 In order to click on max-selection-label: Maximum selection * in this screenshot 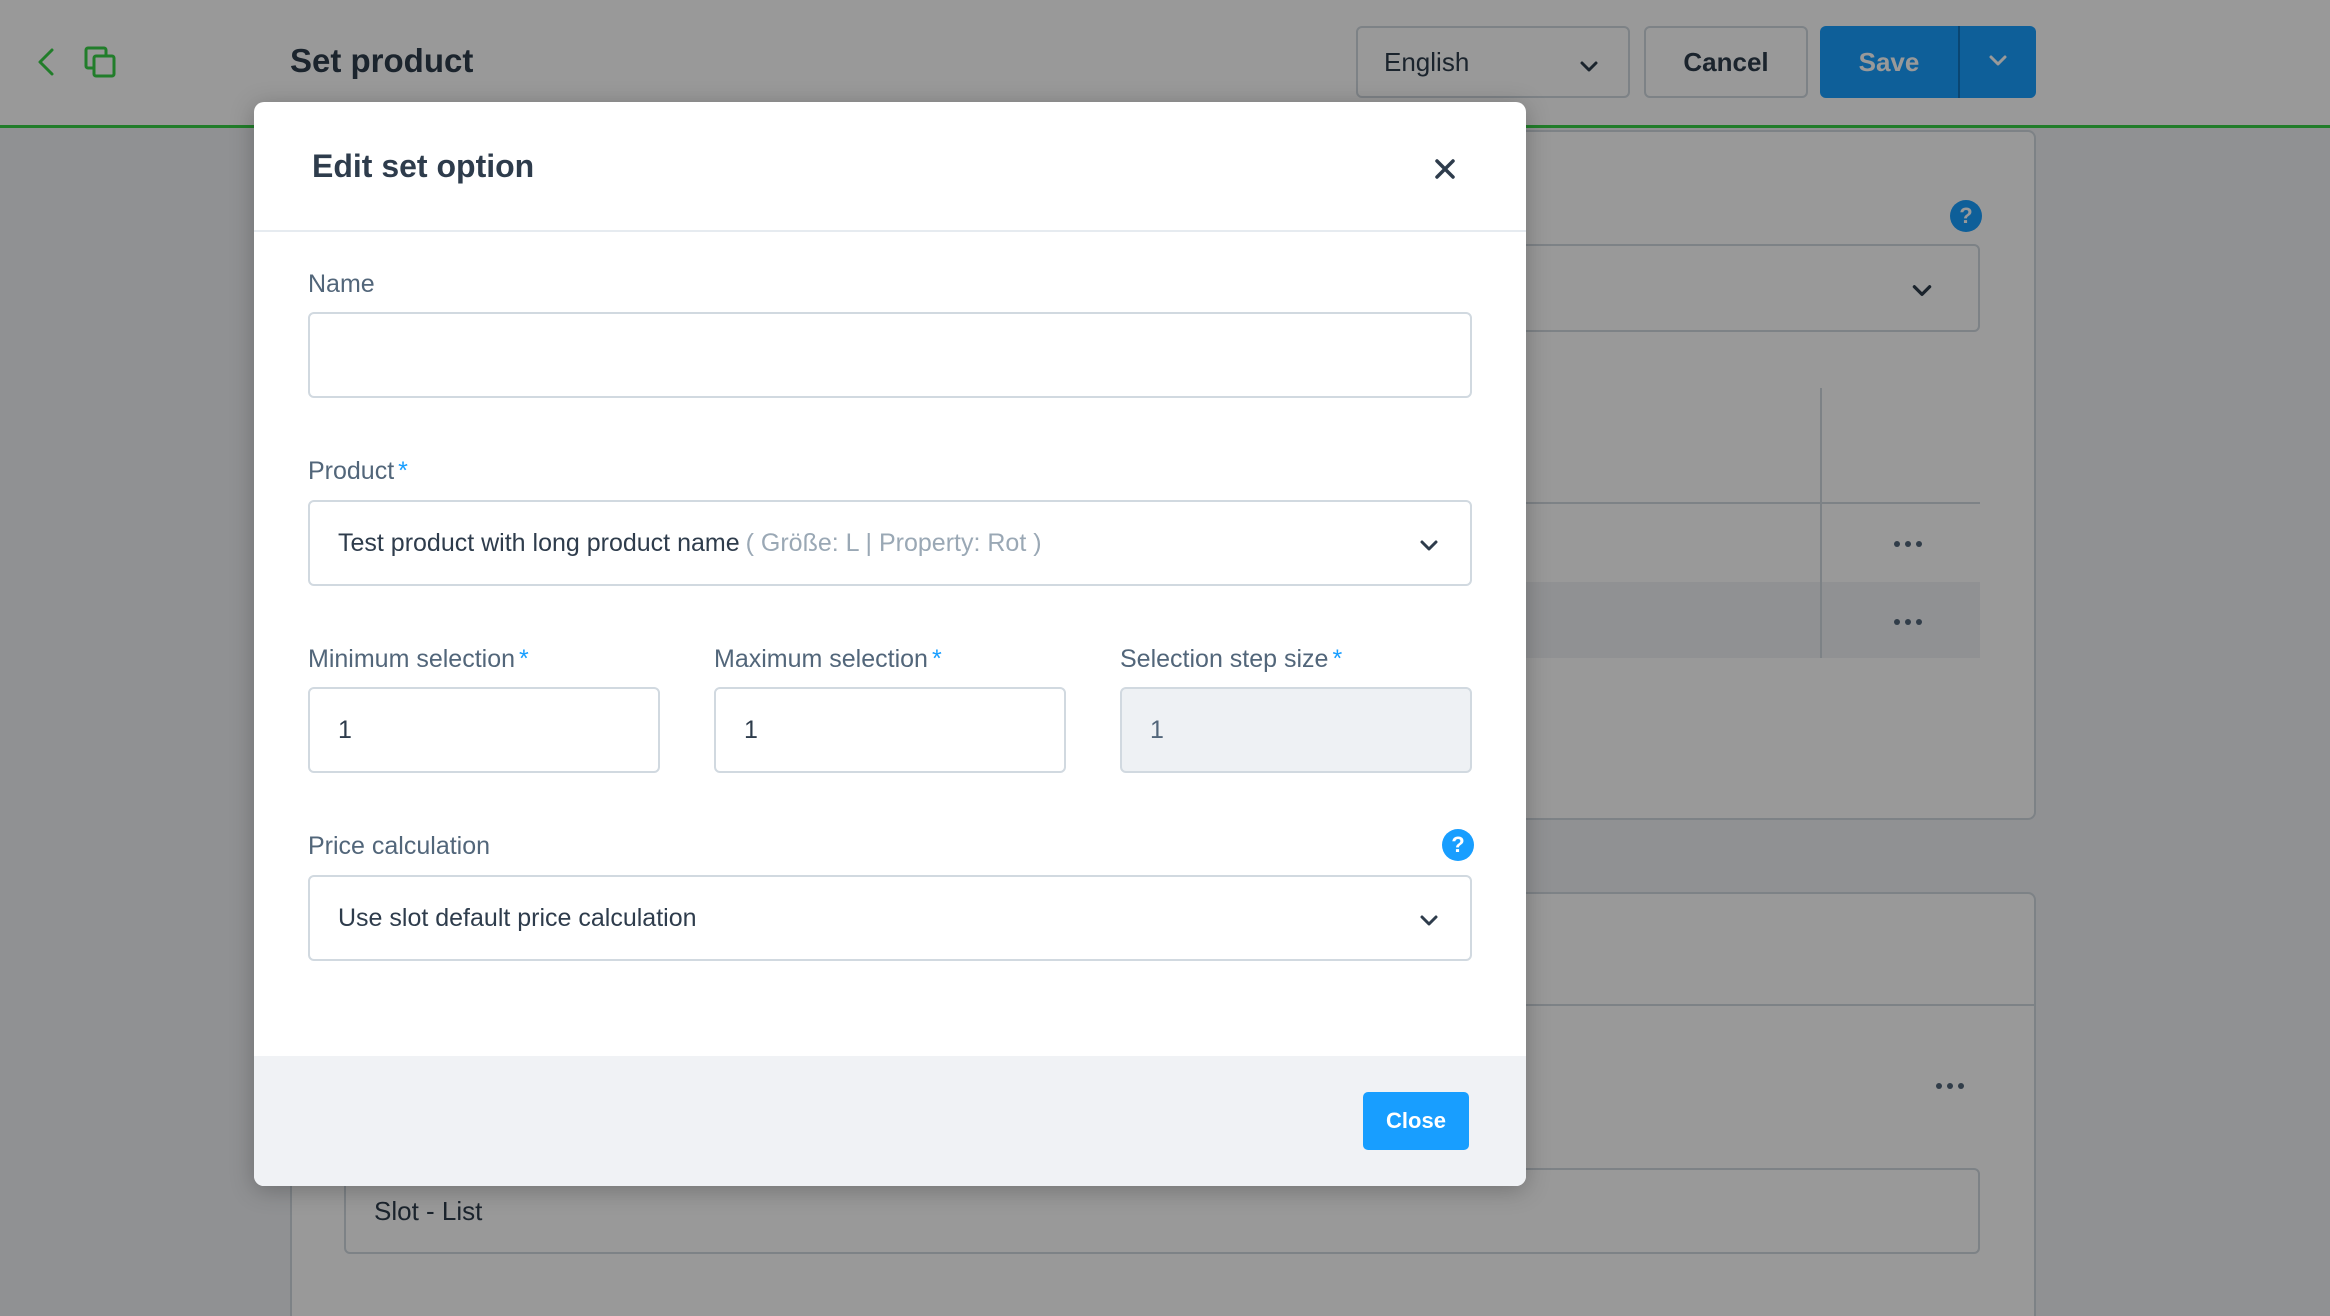, I will do `click(828, 659)`.